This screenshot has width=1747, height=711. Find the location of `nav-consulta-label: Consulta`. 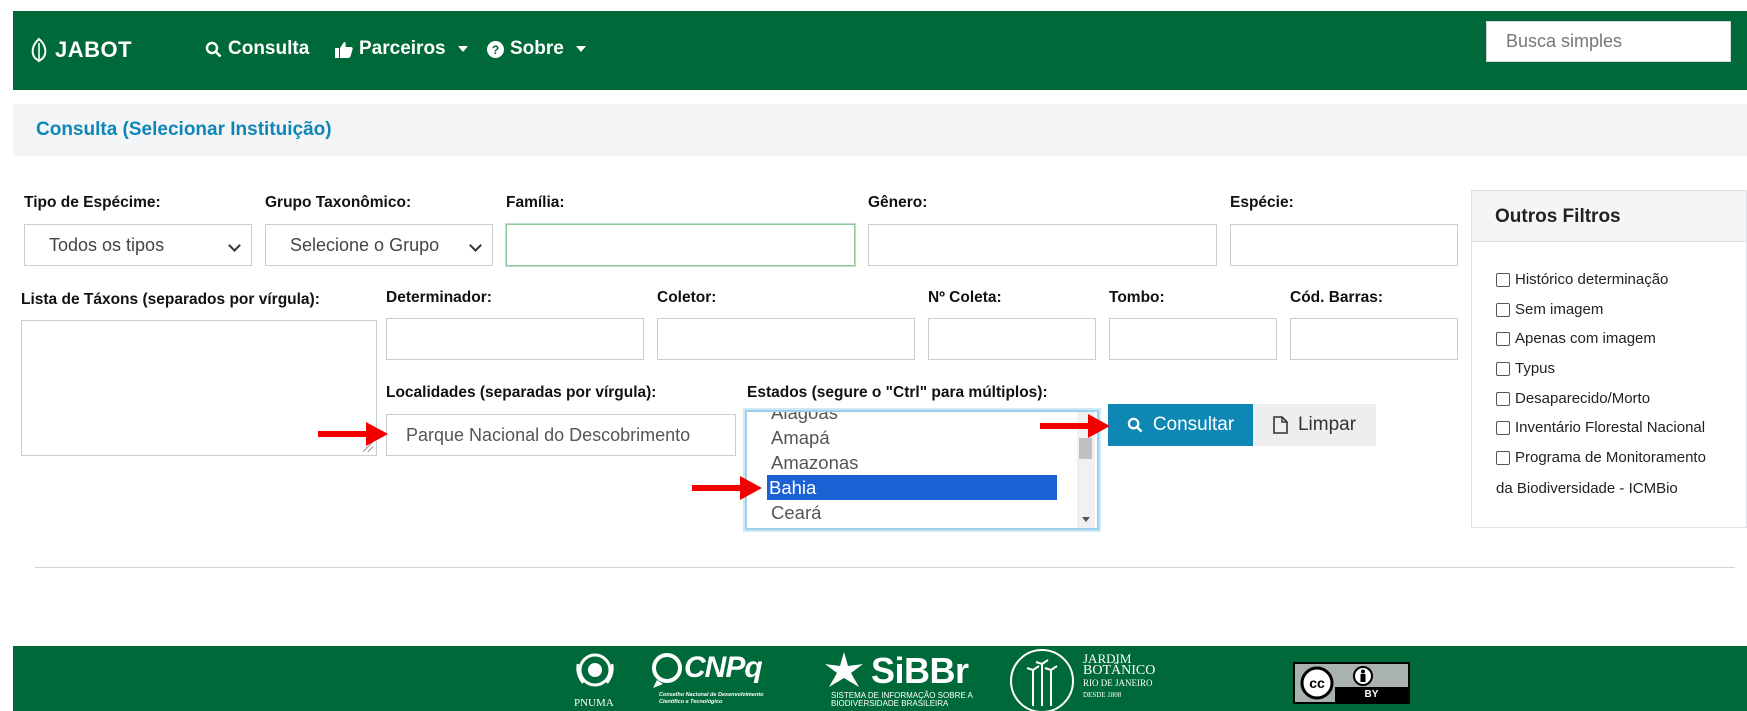

nav-consulta-label: Consulta is located at coordinates (269, 48).